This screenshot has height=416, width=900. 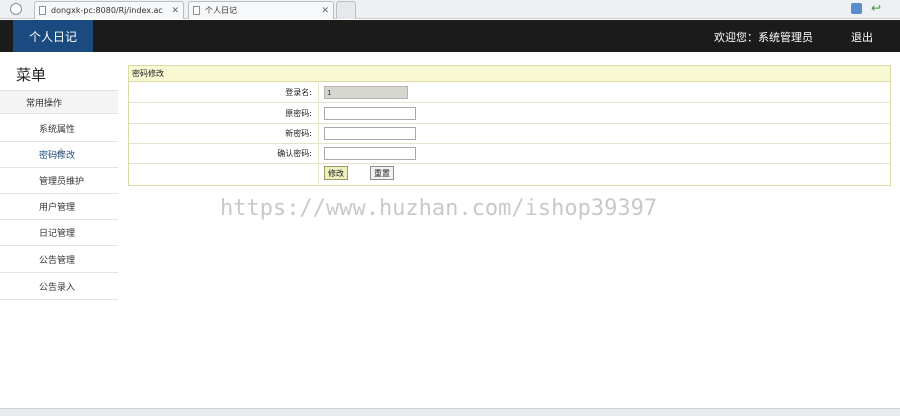 What do you see at coordinates (509, 134) in the screenshot?
I see `form-row-new-password: 新密码:` at bounding box center [509, 134].